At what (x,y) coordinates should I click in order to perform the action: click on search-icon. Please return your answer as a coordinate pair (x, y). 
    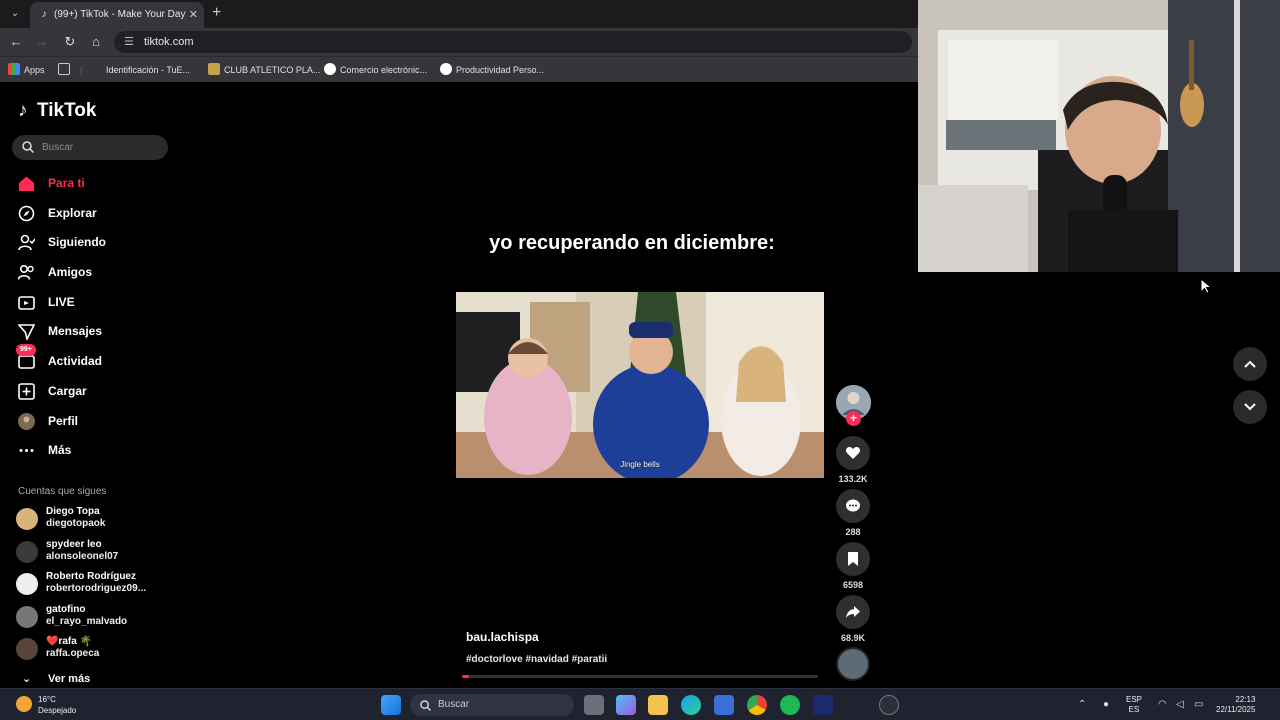
    Looking at the image, I should click on (28, 147).